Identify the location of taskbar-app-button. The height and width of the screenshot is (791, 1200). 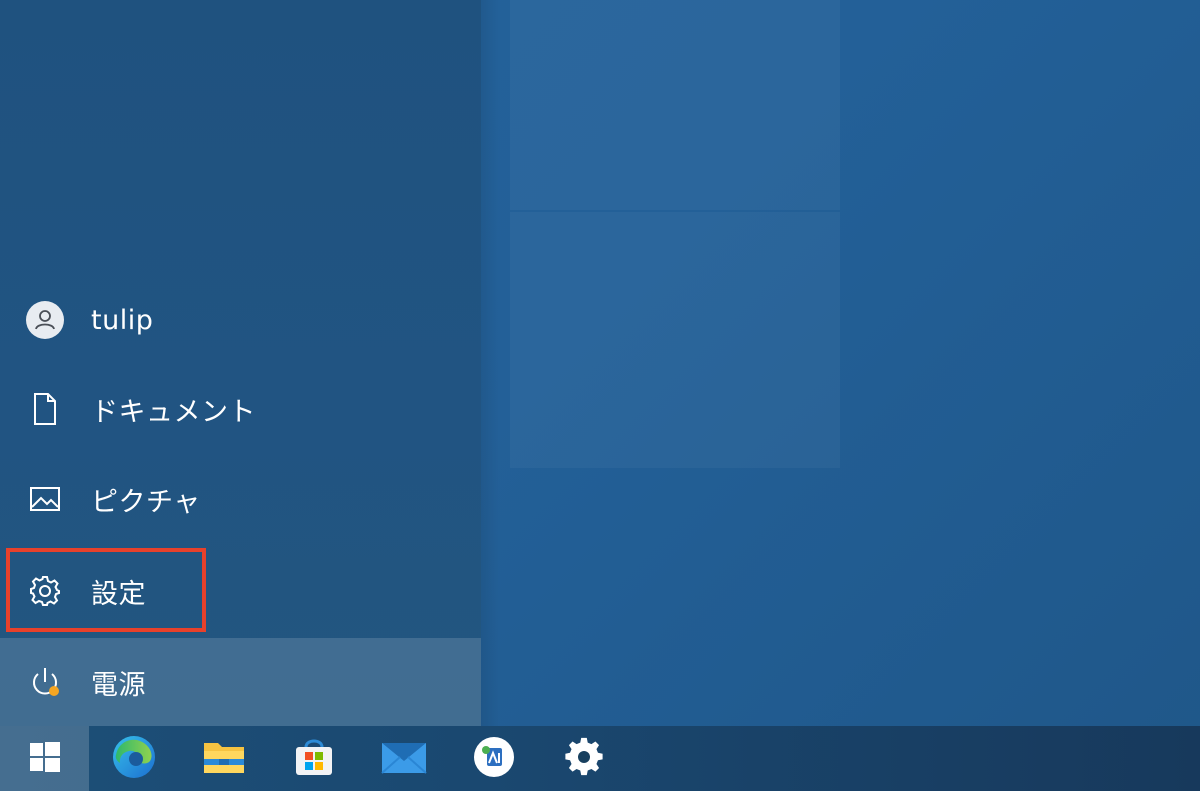
(494, 758).